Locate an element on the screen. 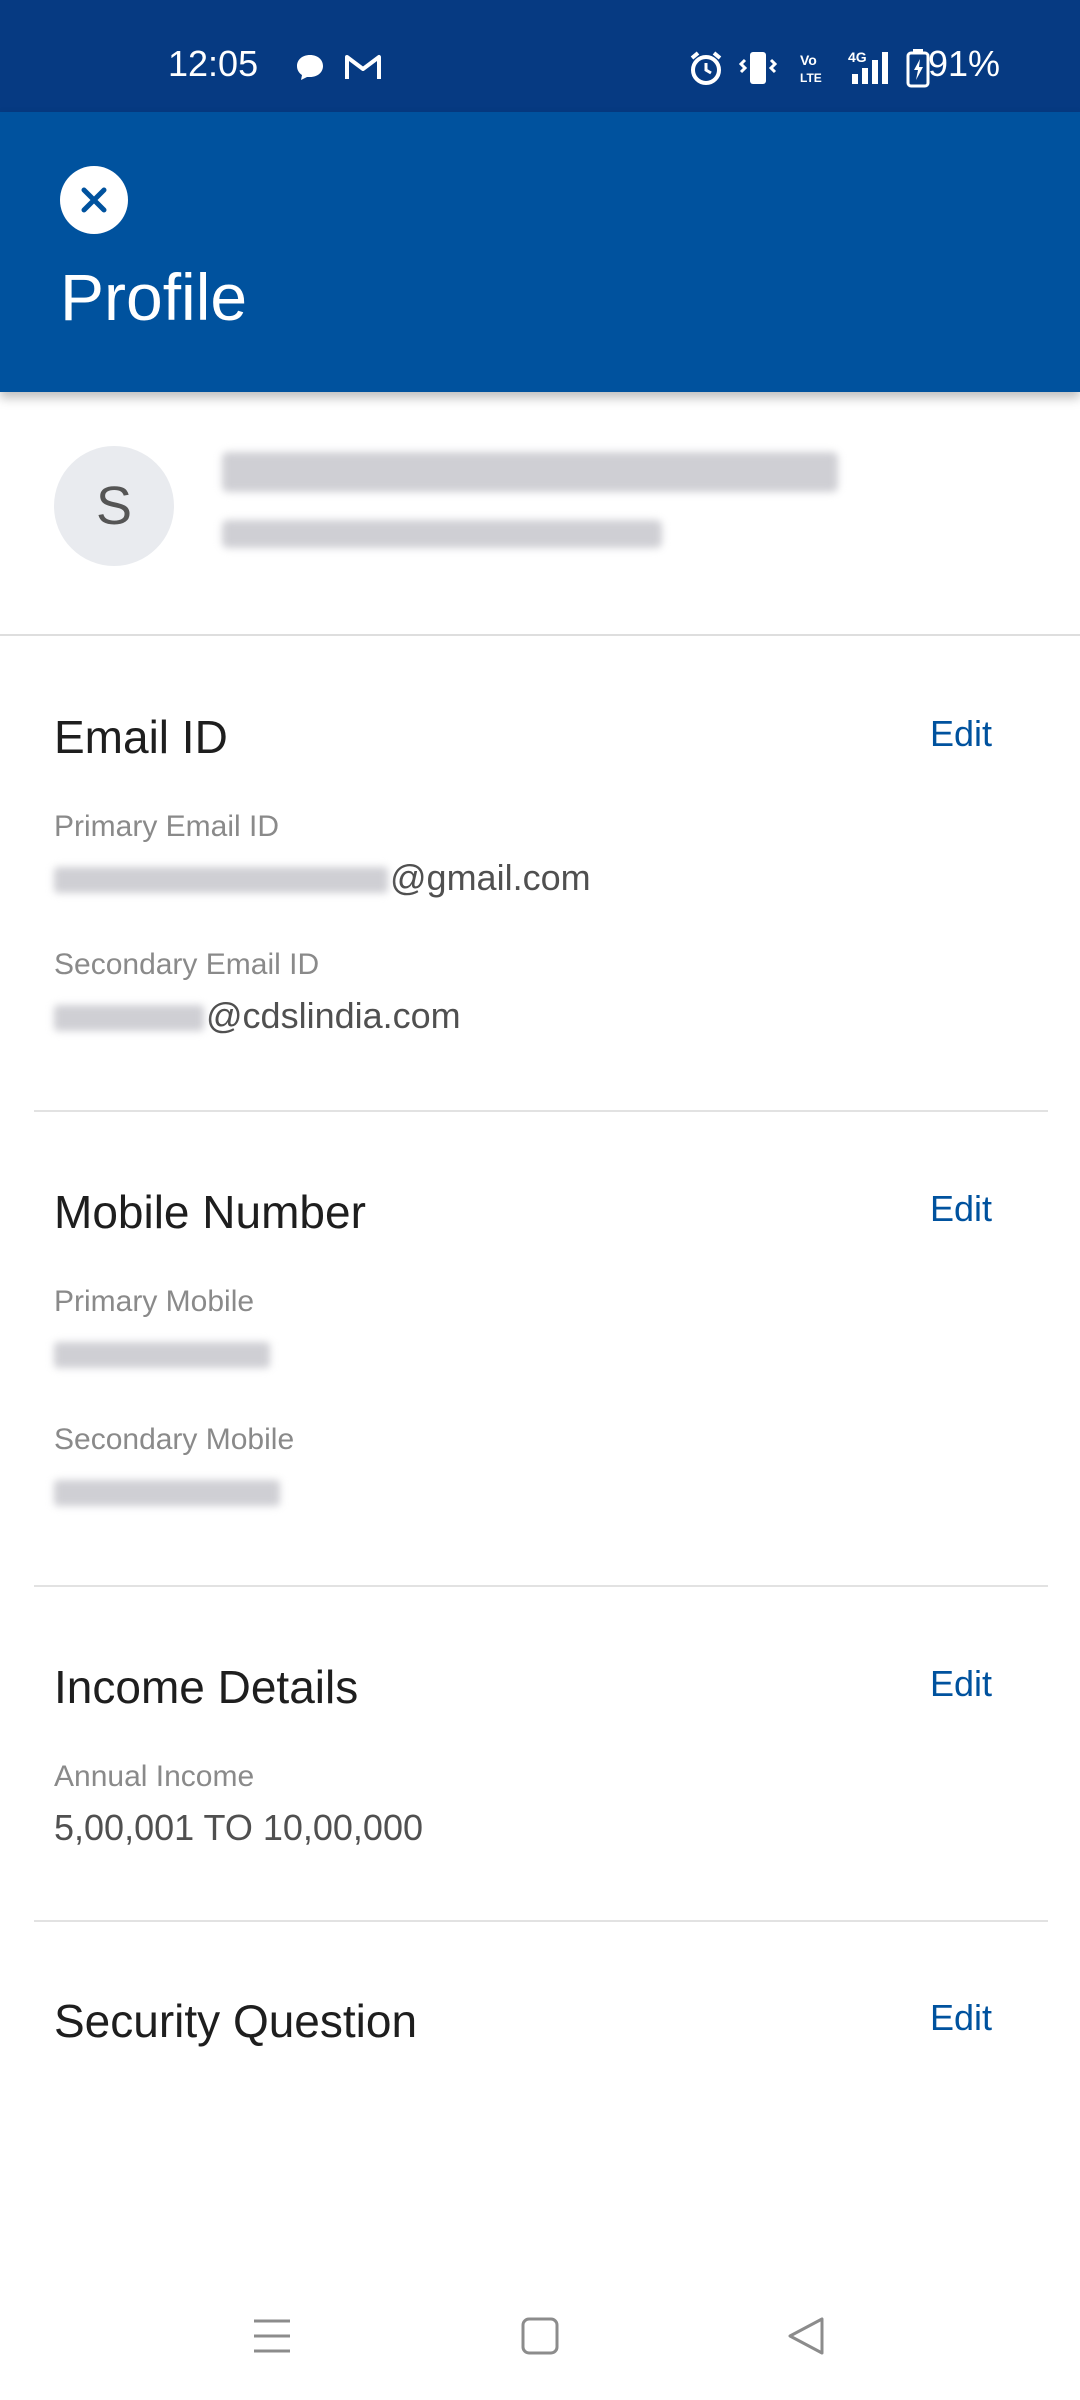 The image size is (1080, 2400). page-title: Profile is located at coordinates (154, 297).